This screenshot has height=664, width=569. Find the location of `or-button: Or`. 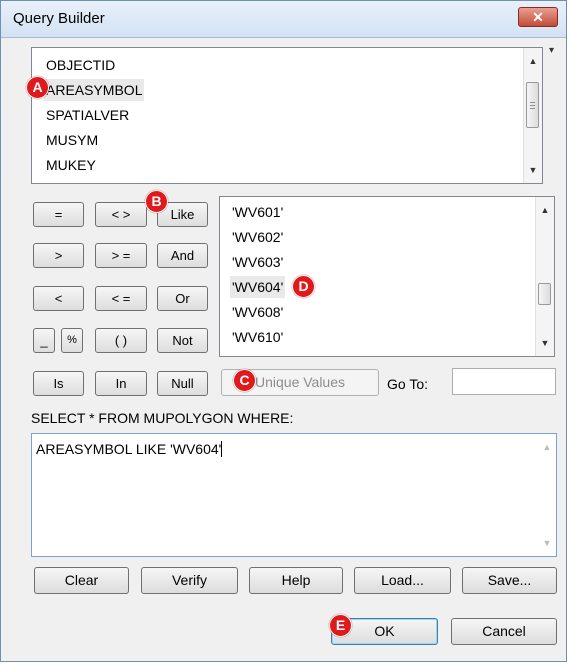

or-button: Or is located at coordinates (182, 298).